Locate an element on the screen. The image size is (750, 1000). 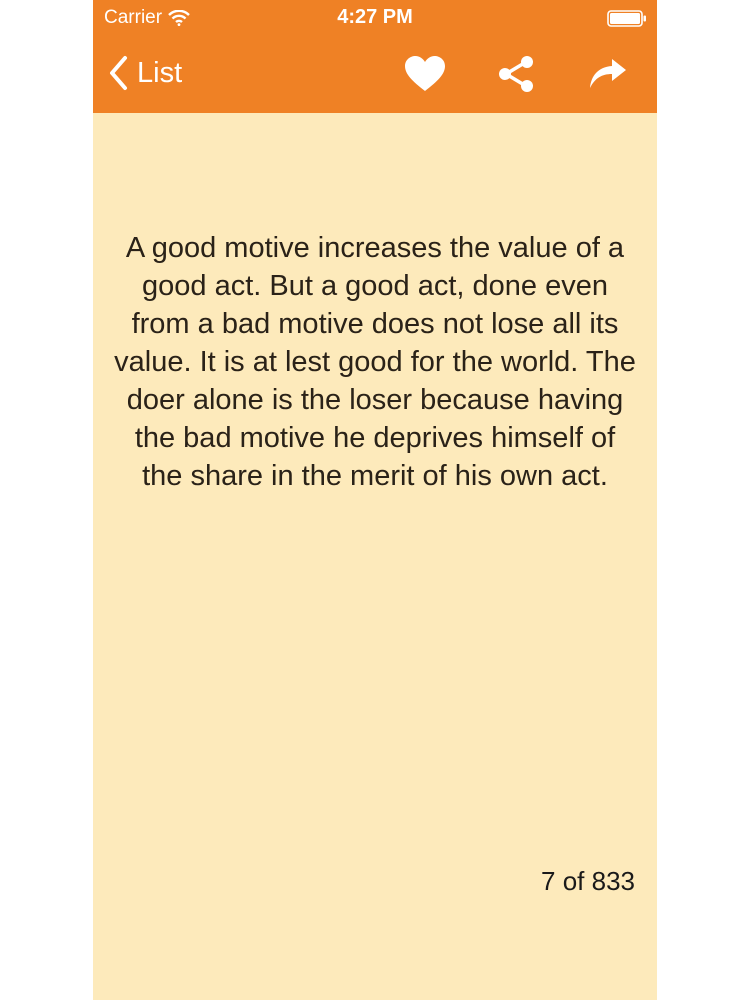
chevron-left-icon is located at coordinates (118, 73).